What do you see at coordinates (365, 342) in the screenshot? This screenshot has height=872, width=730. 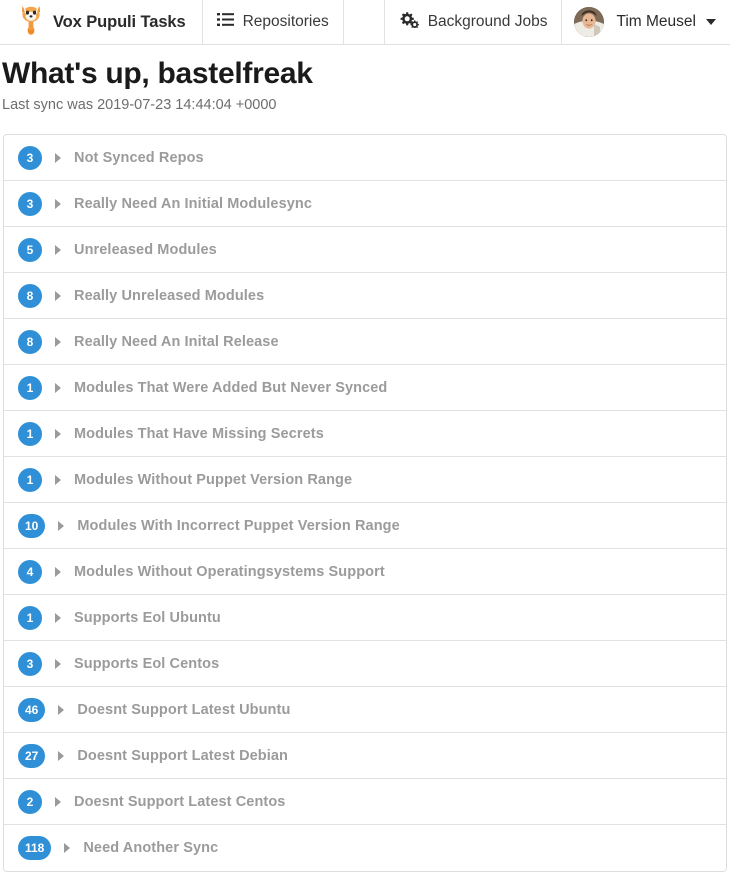 I see `task-row: 8 Really Need An Inital Release` at bounding box center [365, 342].